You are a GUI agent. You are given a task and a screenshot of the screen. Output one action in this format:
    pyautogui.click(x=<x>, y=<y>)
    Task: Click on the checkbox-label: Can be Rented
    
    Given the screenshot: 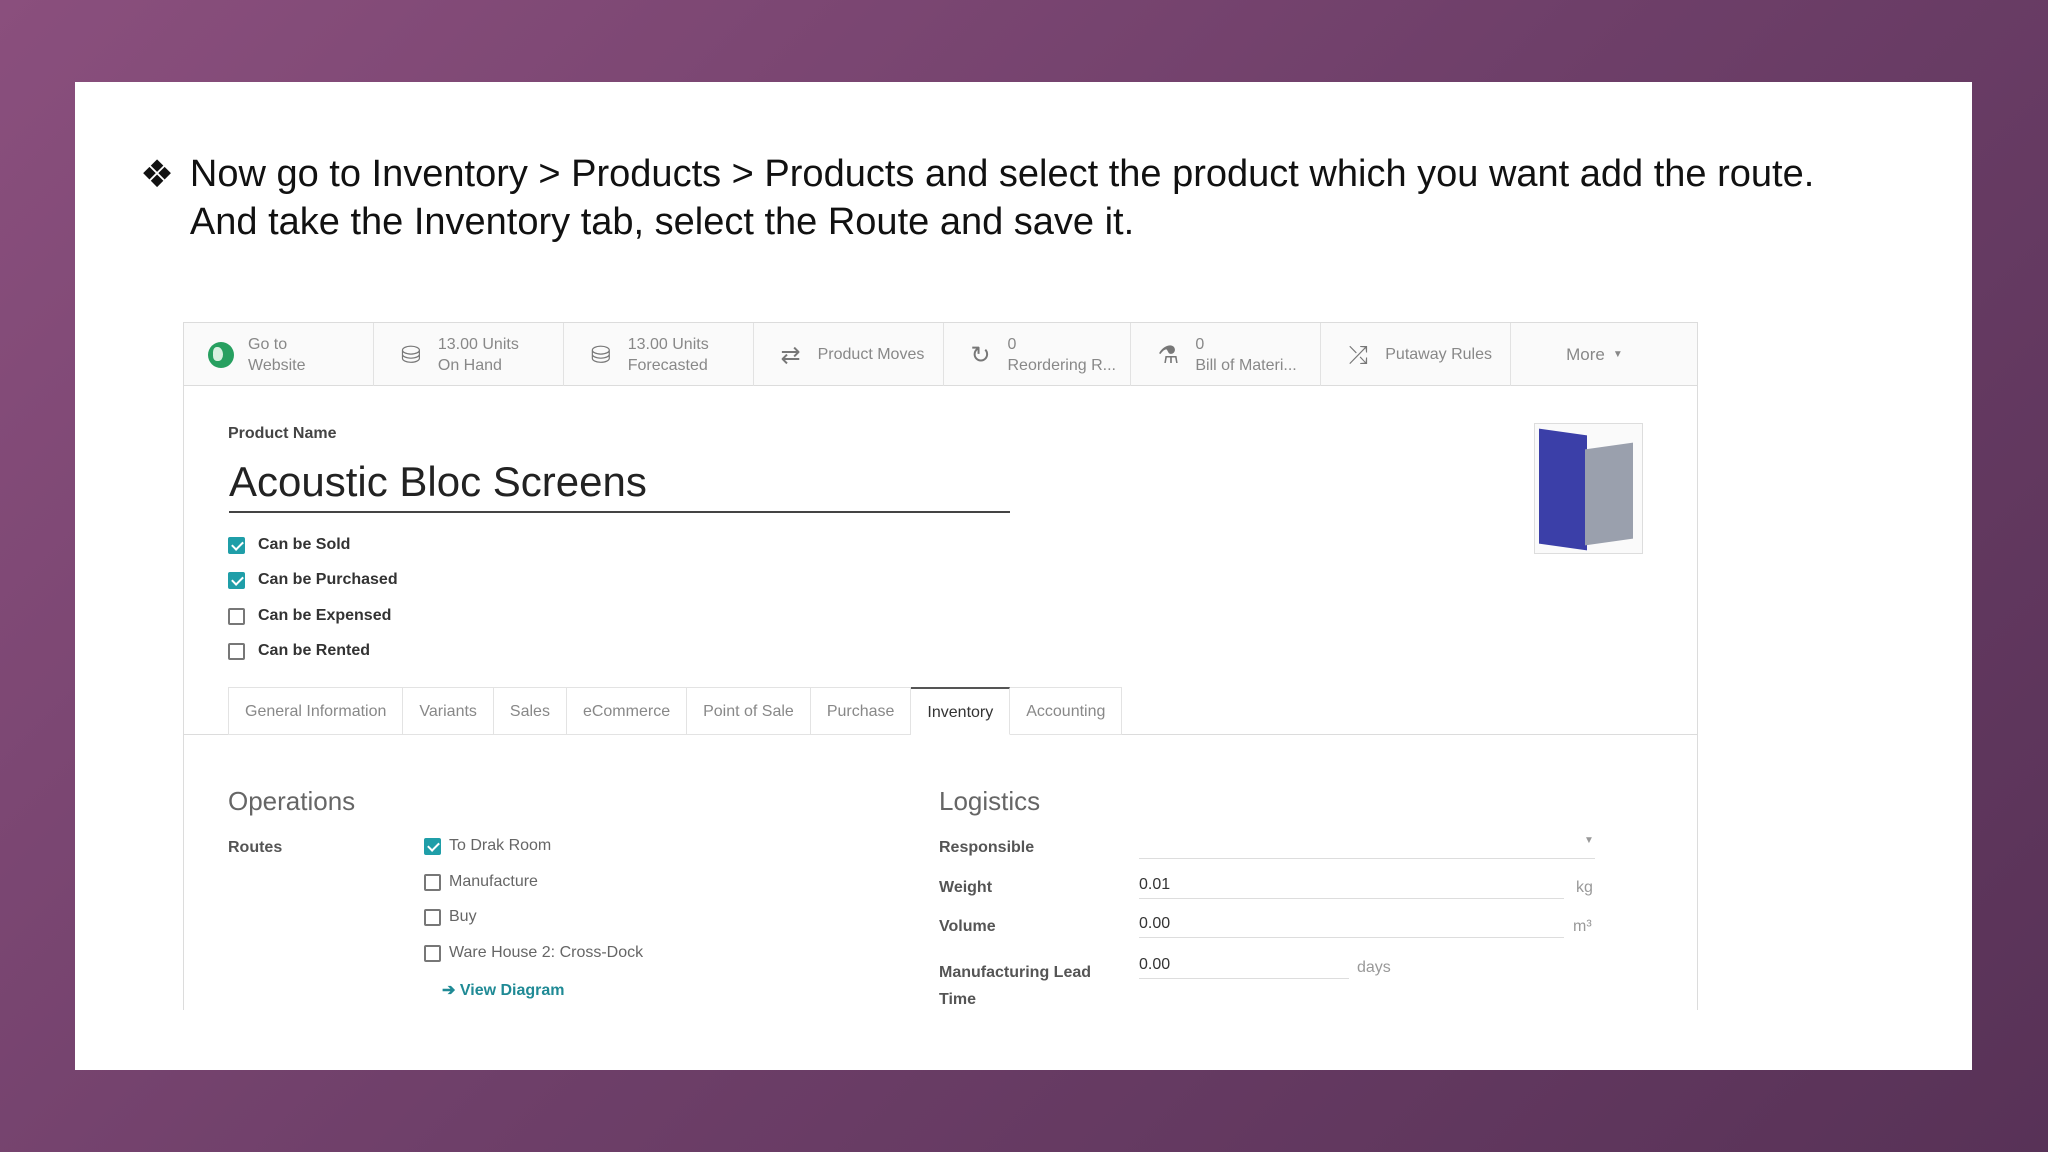 What is the action you would take?
    pyautogui.click(x=314, y=650)
    